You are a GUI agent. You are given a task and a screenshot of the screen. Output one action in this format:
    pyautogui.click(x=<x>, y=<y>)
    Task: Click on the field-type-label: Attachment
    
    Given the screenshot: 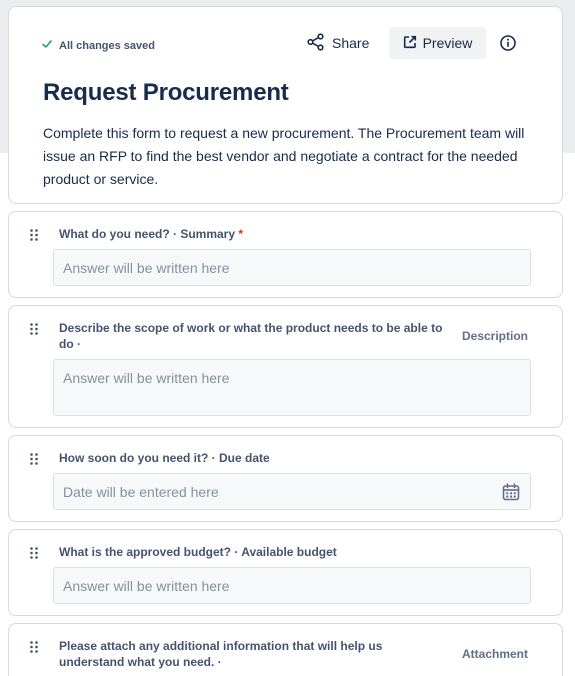 What is the action you would take?
    pyautogui.click(x=494, y=654)
    